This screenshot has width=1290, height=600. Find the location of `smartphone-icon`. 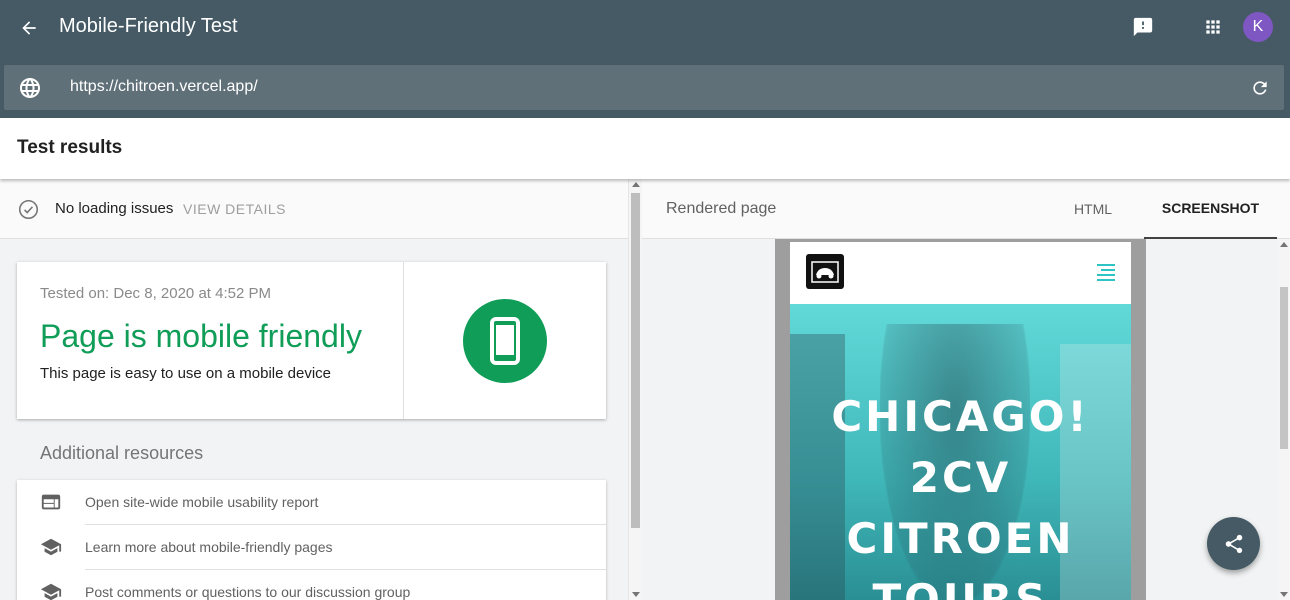

smartphone-icon is located at coordinates (505, 341).